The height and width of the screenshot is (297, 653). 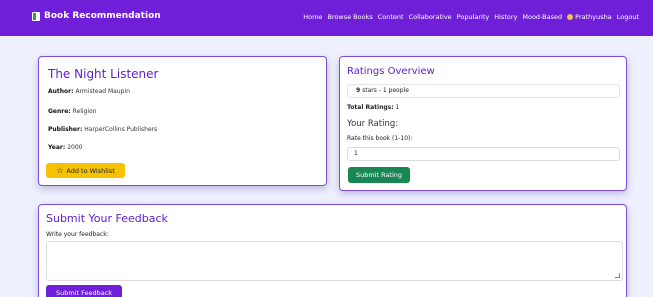 I want to click on feedback-label: Write your feedback:, so click(x=77, y=234).